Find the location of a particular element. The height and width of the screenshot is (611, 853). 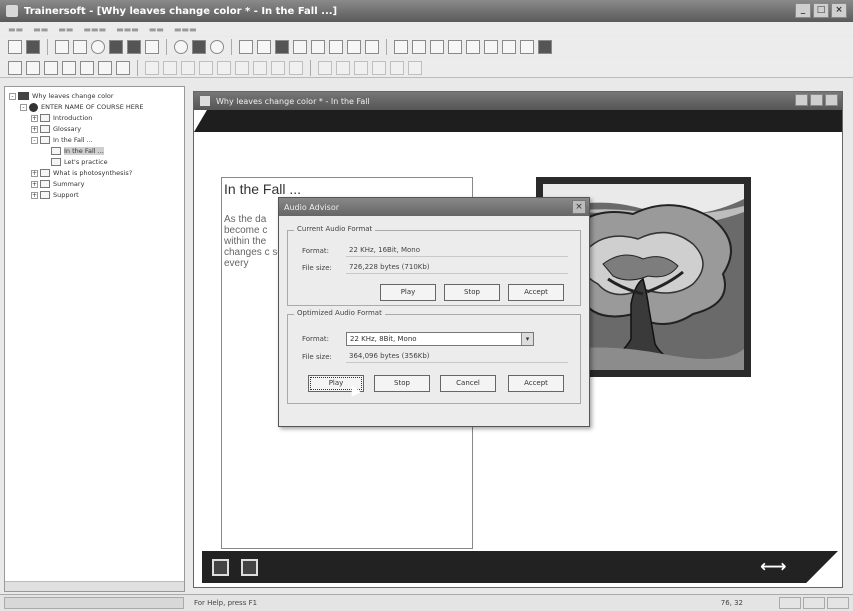

movie-icon is located at coordinates (300, 47).